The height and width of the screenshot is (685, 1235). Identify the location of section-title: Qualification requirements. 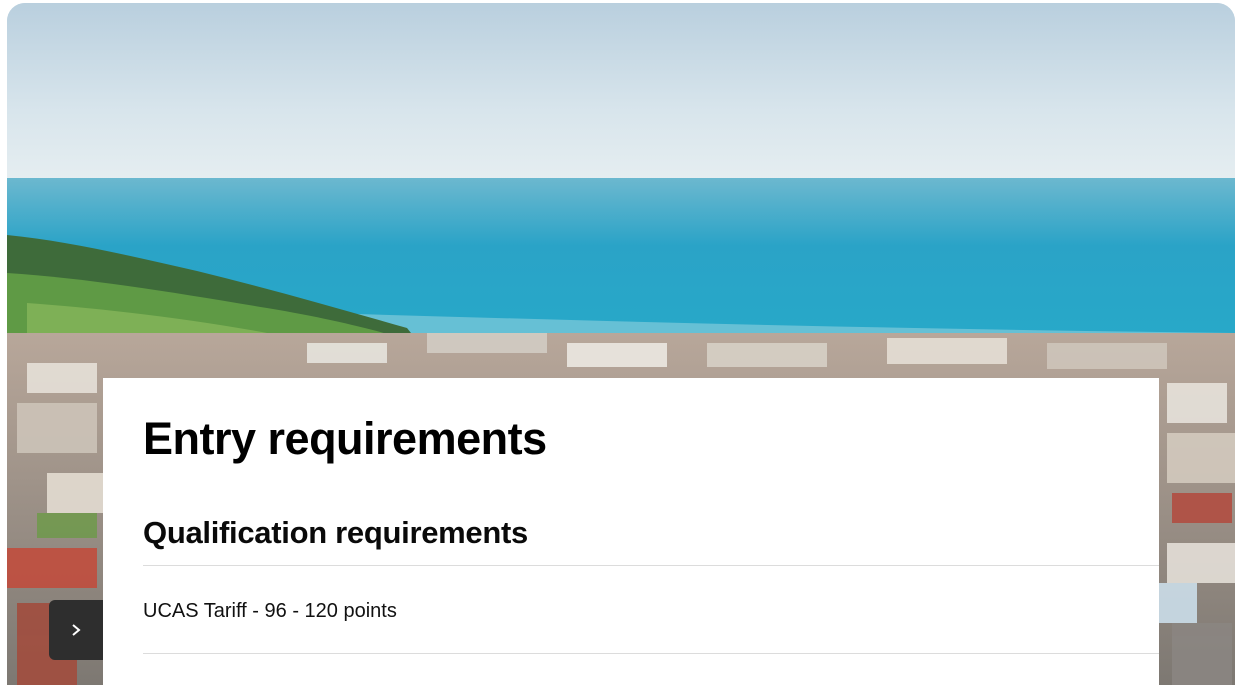
(335, 532).